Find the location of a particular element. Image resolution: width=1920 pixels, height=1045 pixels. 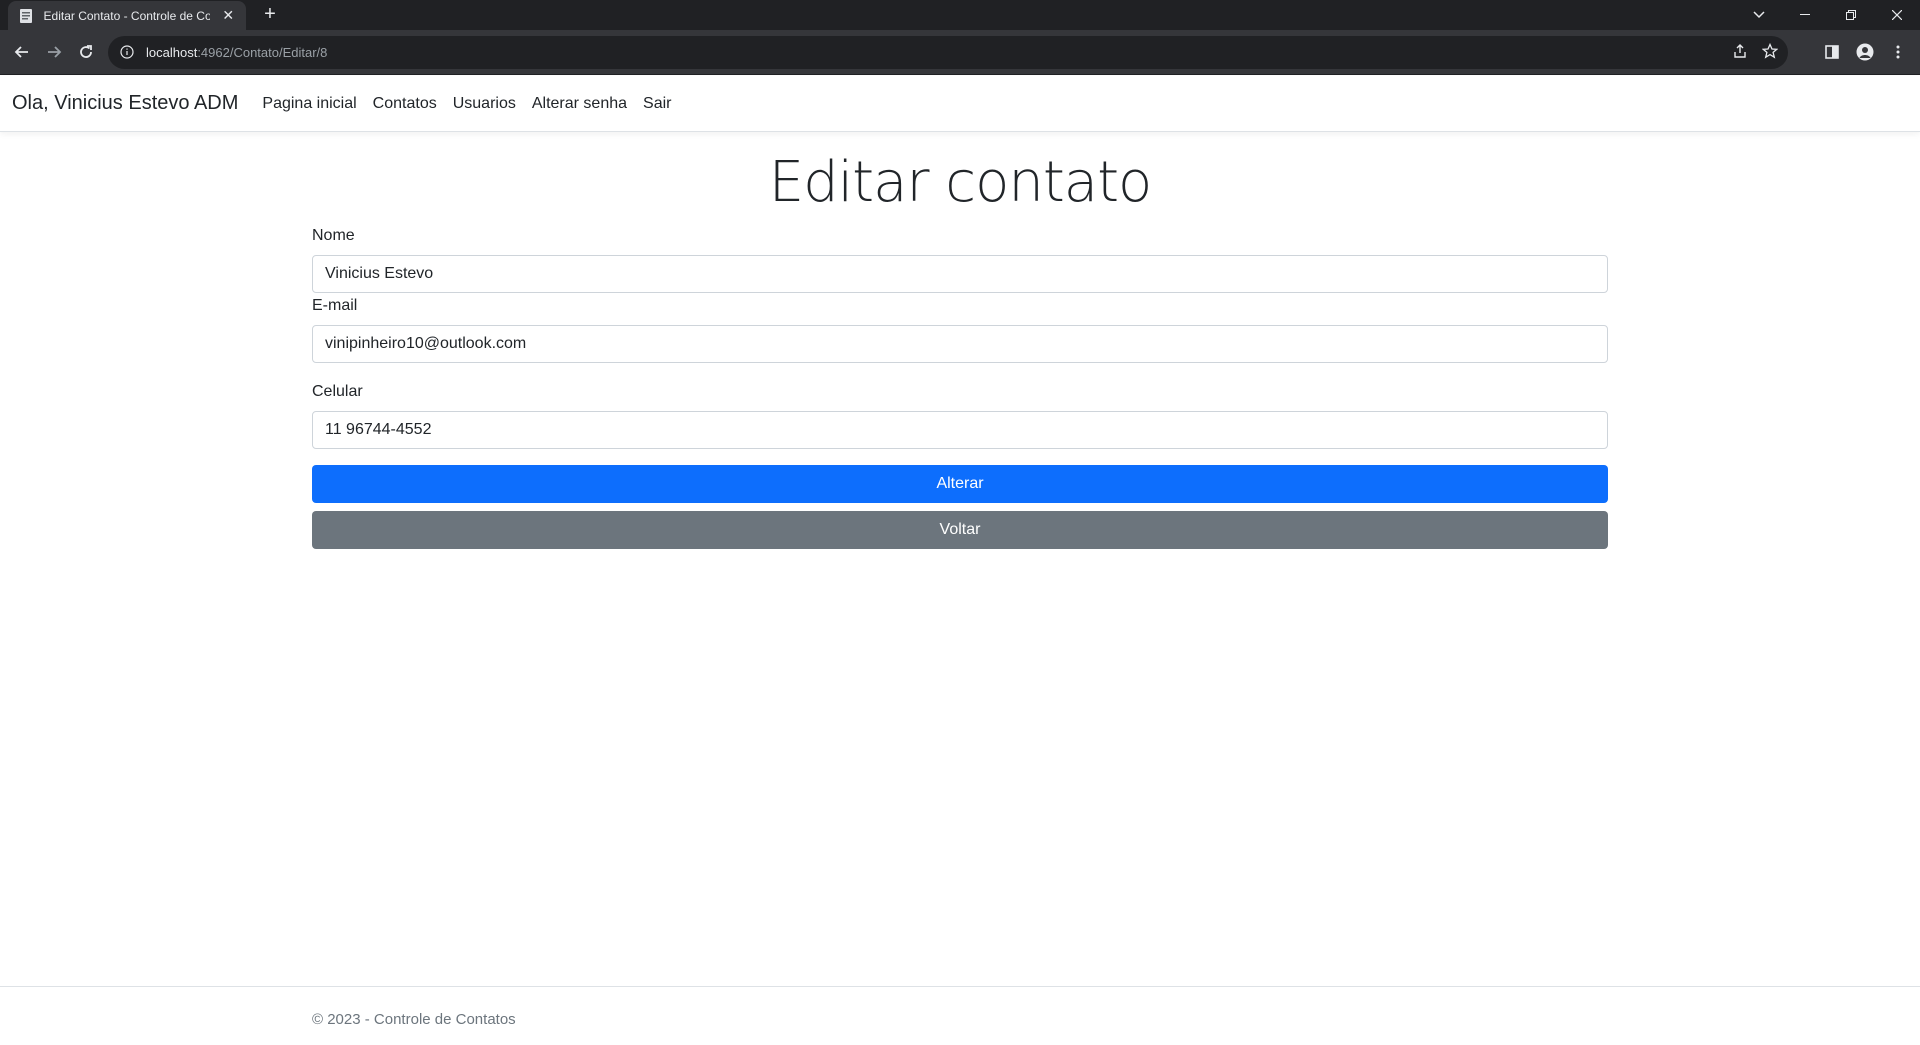

window-controls is located at coordinates (1828, 15).